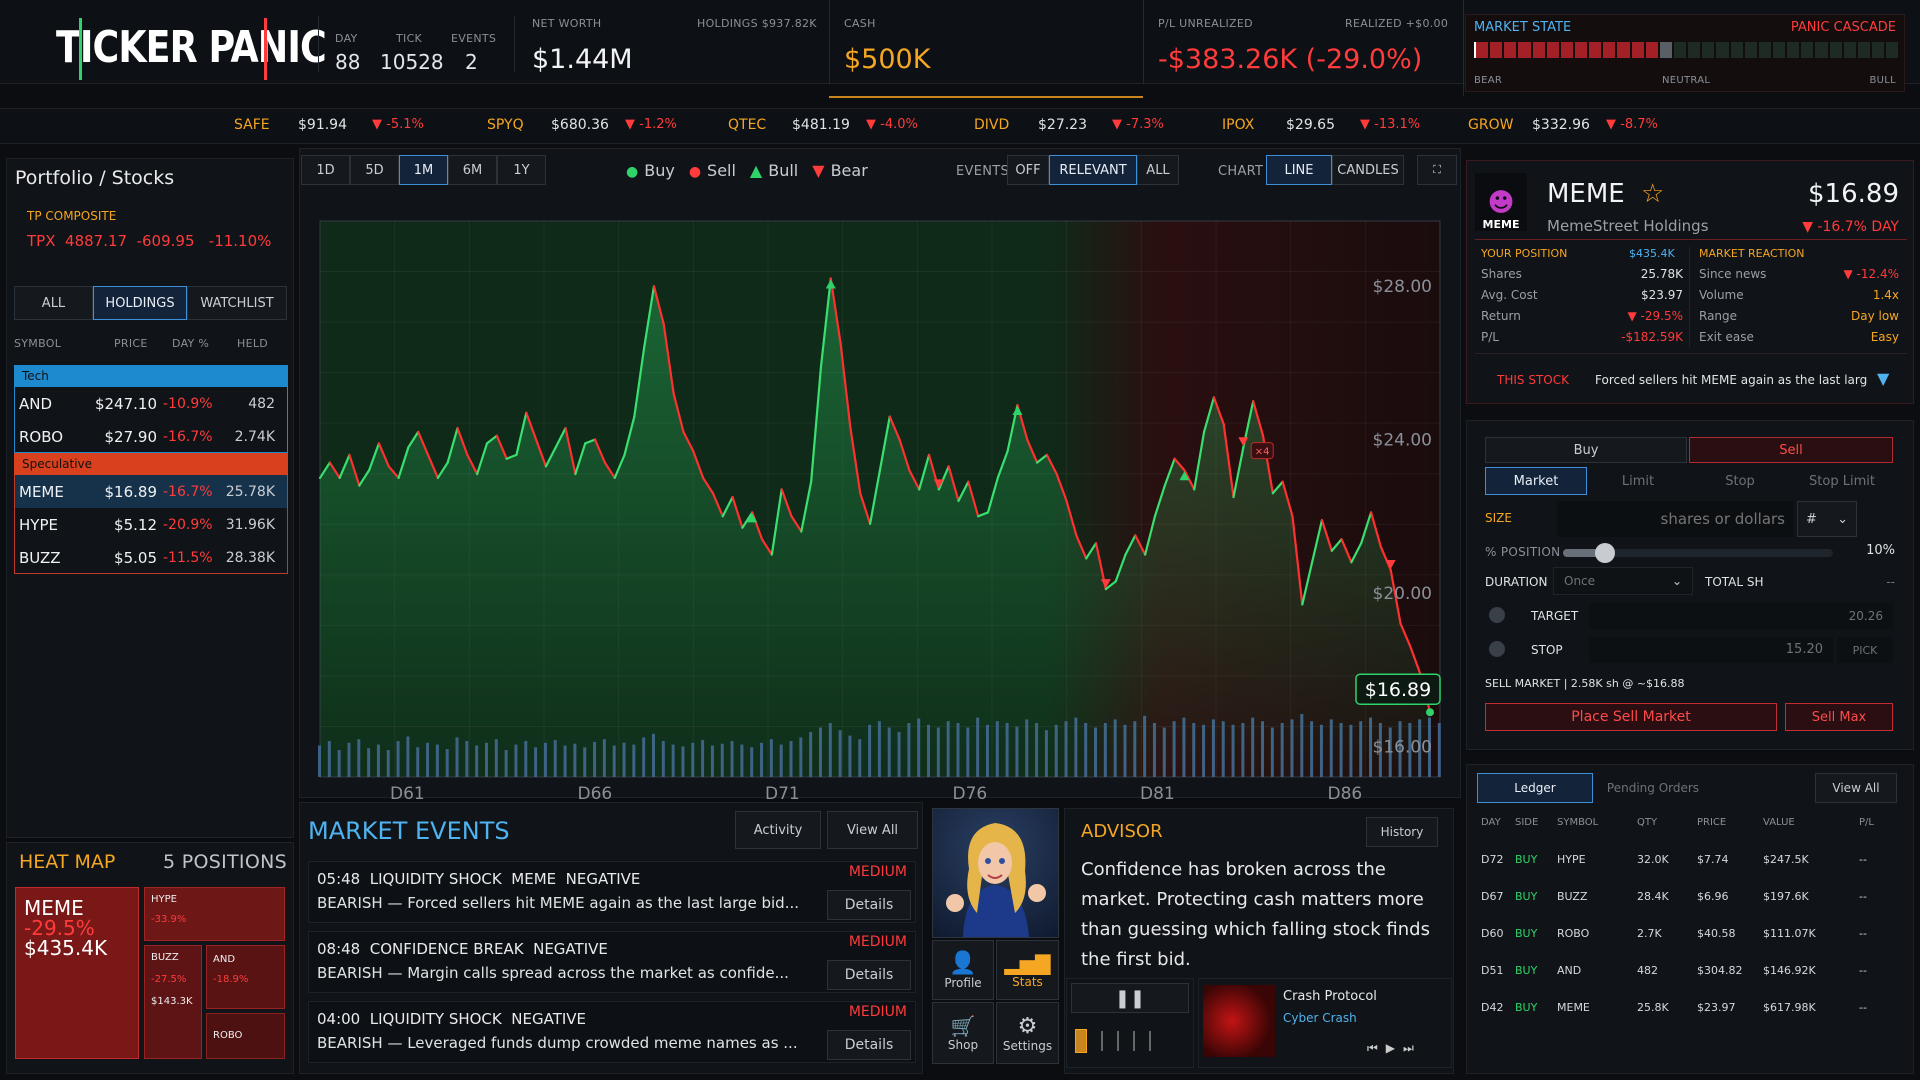 The image size is (1920, 1080). What do you see at coordinates (374, 170) in the screenshot?
I see `range-button-5d: 5D` at bounding box center [374, 170].